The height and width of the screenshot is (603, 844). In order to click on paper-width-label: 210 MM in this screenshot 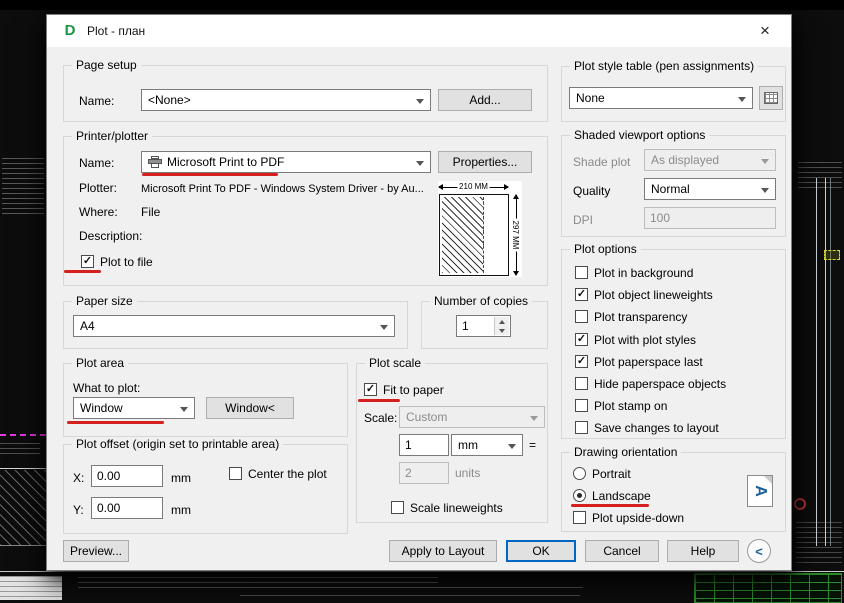, I will do `click(473, 187)`.